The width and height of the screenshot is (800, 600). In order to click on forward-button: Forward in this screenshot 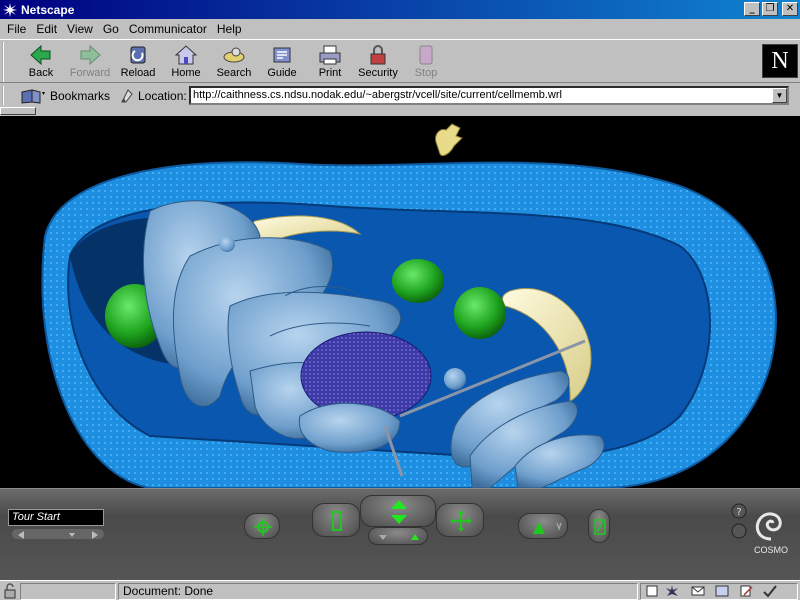, I will do `click(90, 62)`.